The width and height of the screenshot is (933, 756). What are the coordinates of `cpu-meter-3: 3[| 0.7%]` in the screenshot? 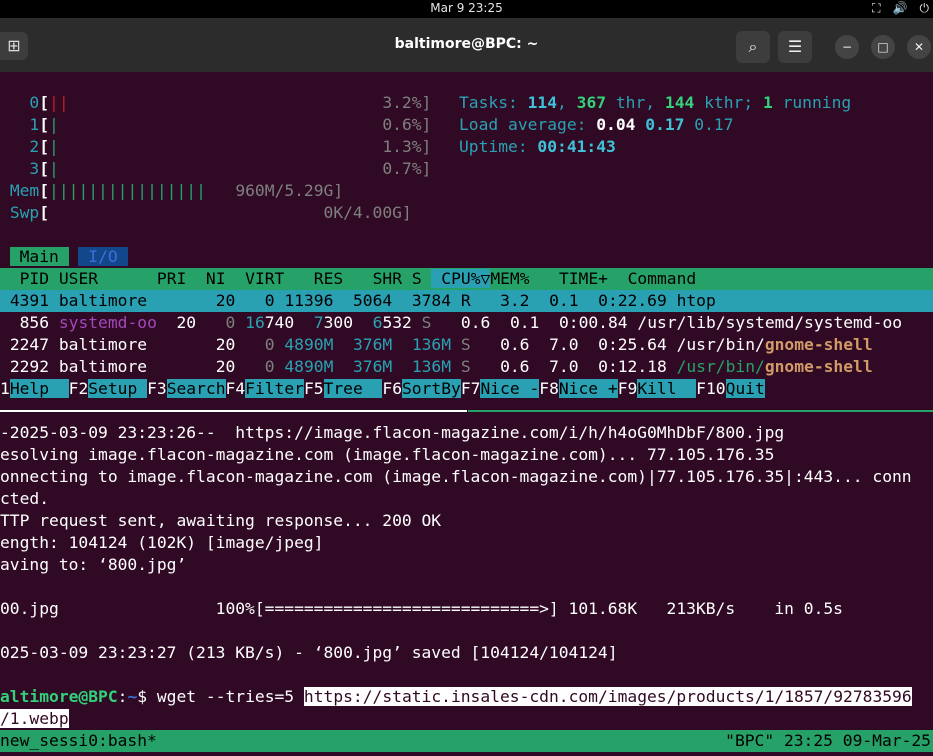 It's located at (230, 168).